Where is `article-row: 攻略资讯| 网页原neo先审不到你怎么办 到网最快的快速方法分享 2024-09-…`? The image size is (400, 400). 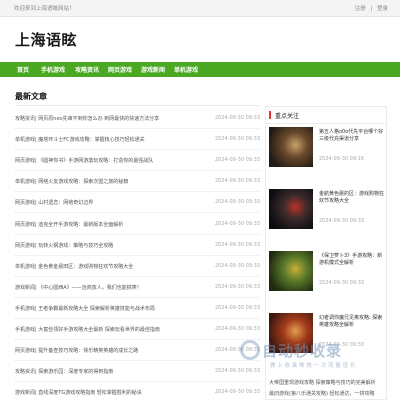
article-row: 攻略资讯| 网页原neo先审不到你怎么办 到网最快的快速方法分享 2024-09-… is located at coordinates (137, 118).